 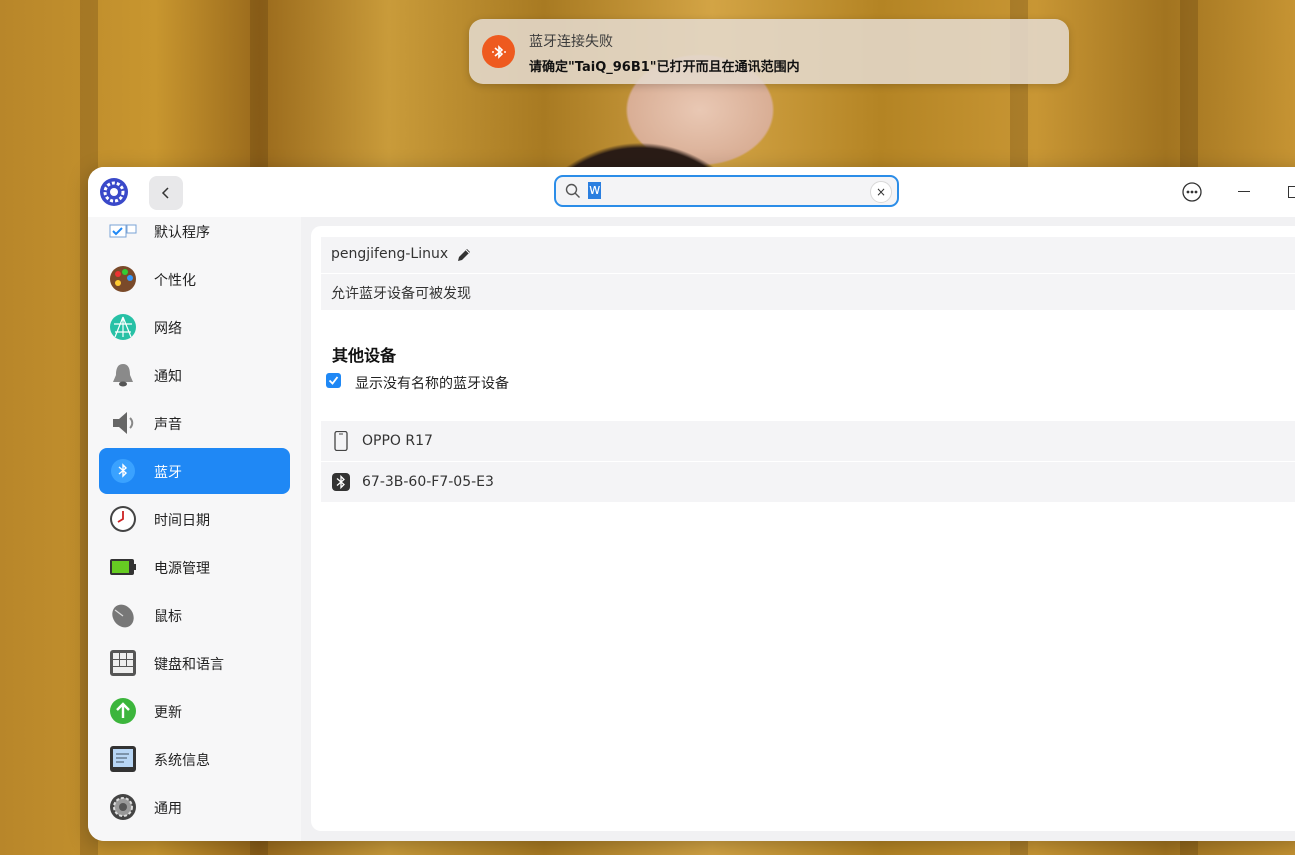 I want to click on notification-body: 请确定"TaiQ_96B1"已打开而且在通讯范围内, so click(x=664, y=67).